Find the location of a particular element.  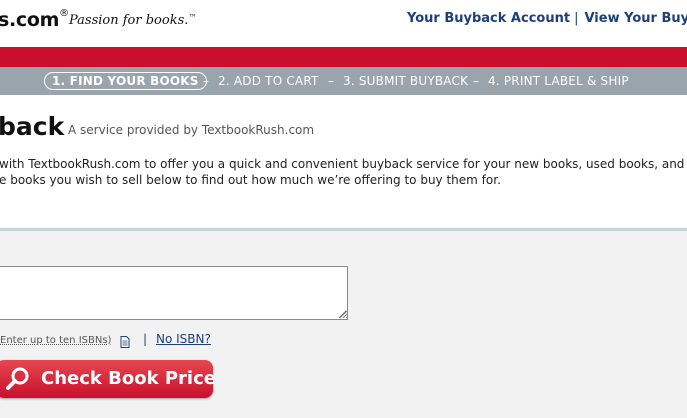

account-links: Your Buyback Account | View Your Buyba is located at coordinates (547, 18).